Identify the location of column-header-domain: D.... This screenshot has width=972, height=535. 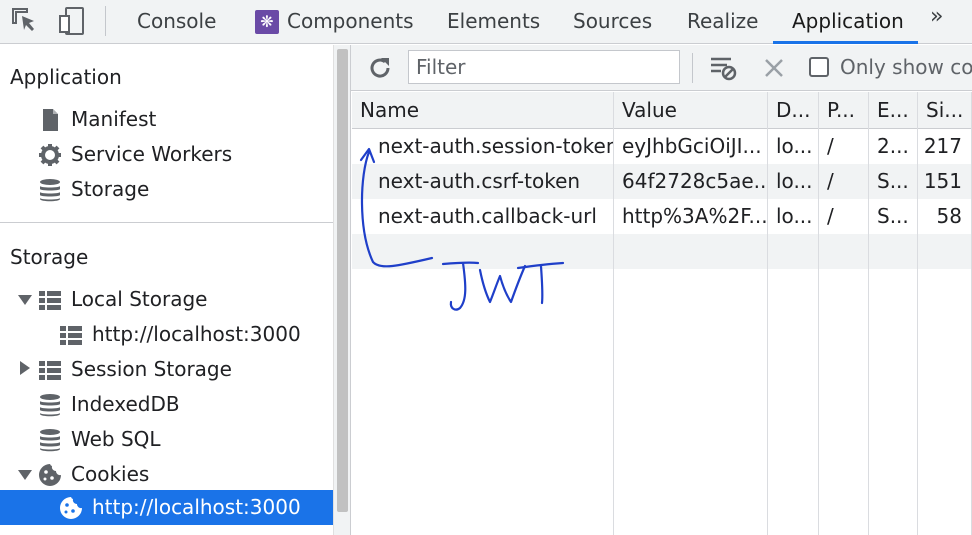
(793, 110).